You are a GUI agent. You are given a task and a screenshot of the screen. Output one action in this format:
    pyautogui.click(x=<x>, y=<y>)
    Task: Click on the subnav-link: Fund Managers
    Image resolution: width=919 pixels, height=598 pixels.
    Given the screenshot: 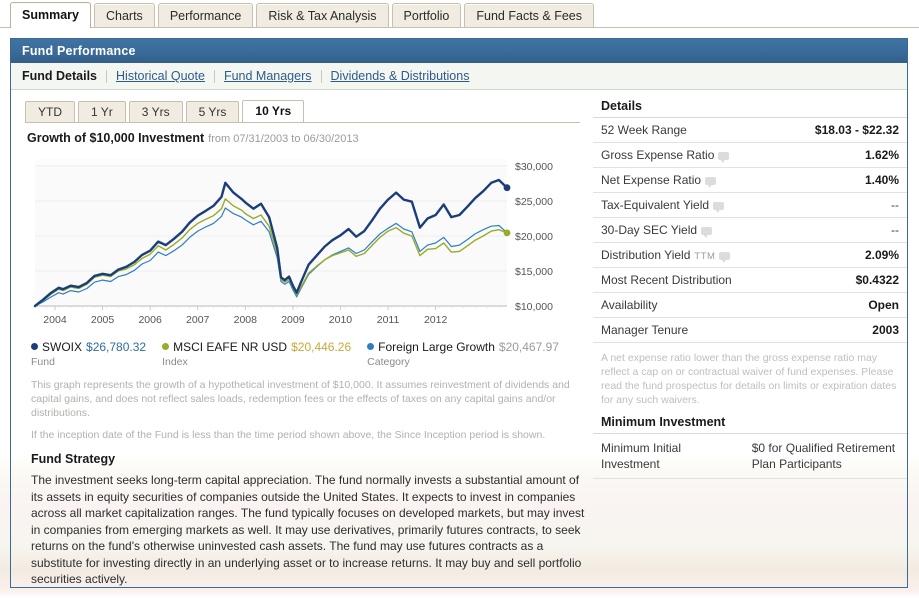 What is the action you would take?
    pyautogui.click(x=268, y=76)
    